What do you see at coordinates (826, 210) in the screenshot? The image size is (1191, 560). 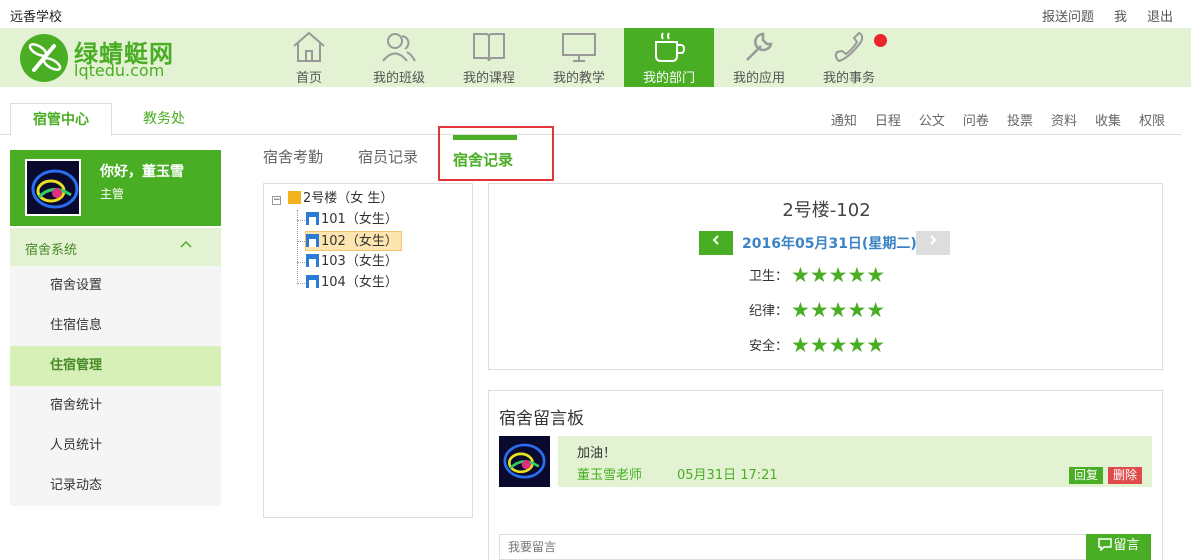 I see `room-title: 2号楼-102` at bounding box center [826, 210].